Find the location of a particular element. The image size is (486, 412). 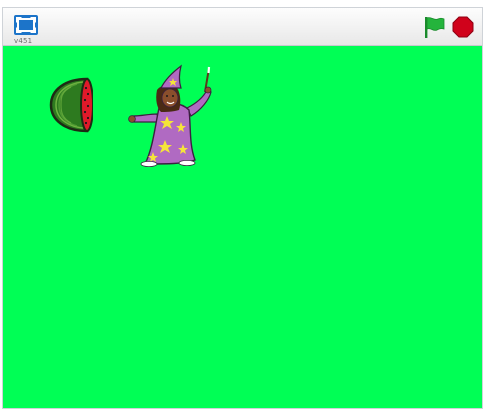

fullscreen-icon is located at coordinates (26, 25).